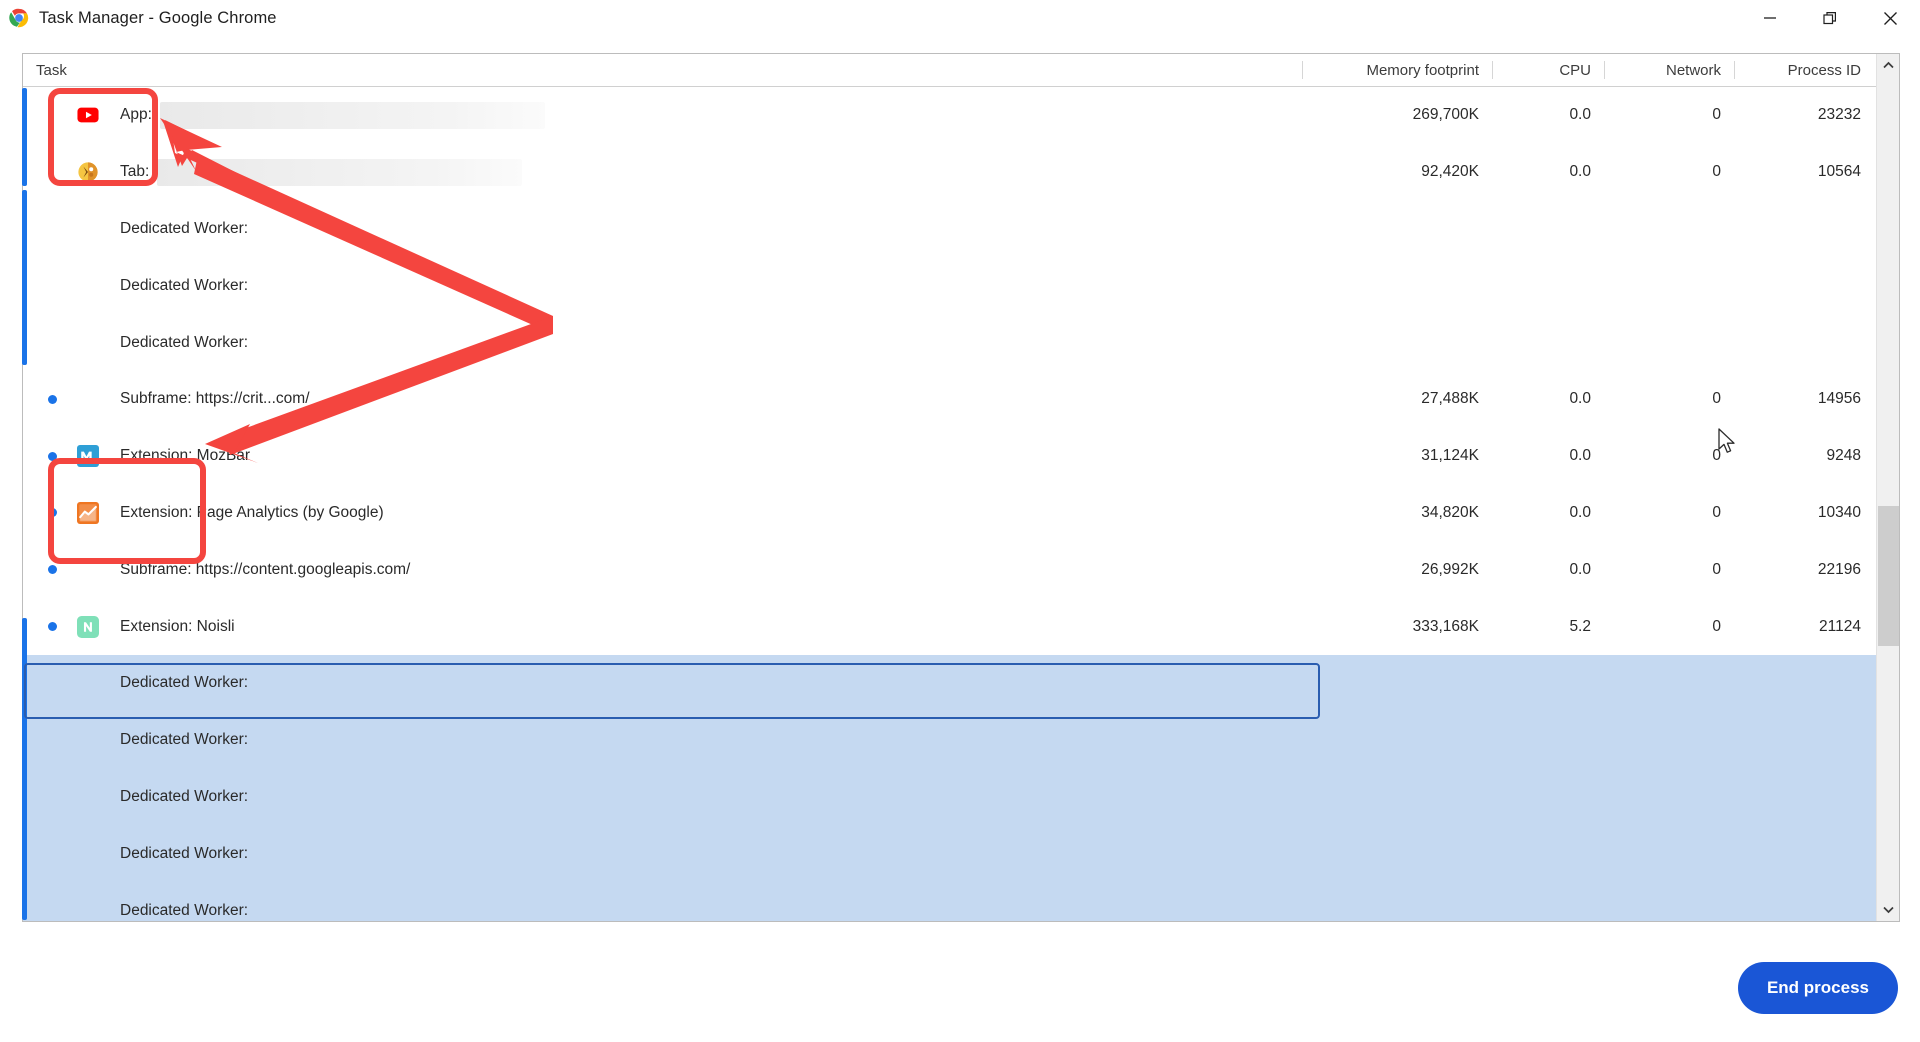 The image size is (1920, 1042). I want to click on task-label: Extension: Page Analytics (by Google), so click(252, 512).